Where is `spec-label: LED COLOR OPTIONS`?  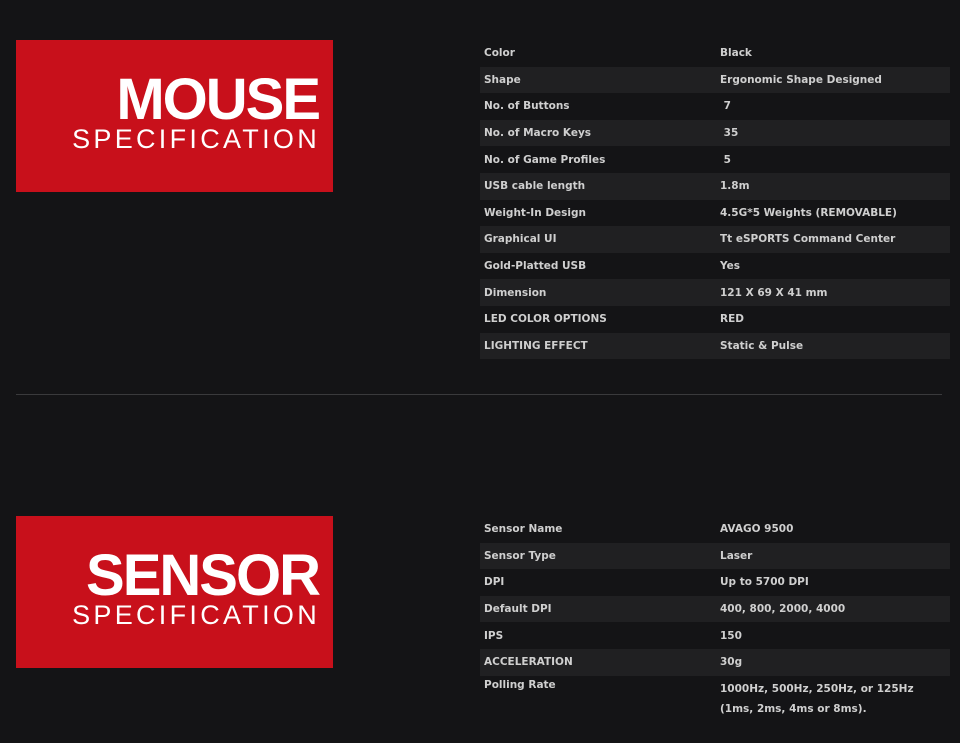
spec-label: LED COLOR OPTIONS is located at coordinates (545, 319).